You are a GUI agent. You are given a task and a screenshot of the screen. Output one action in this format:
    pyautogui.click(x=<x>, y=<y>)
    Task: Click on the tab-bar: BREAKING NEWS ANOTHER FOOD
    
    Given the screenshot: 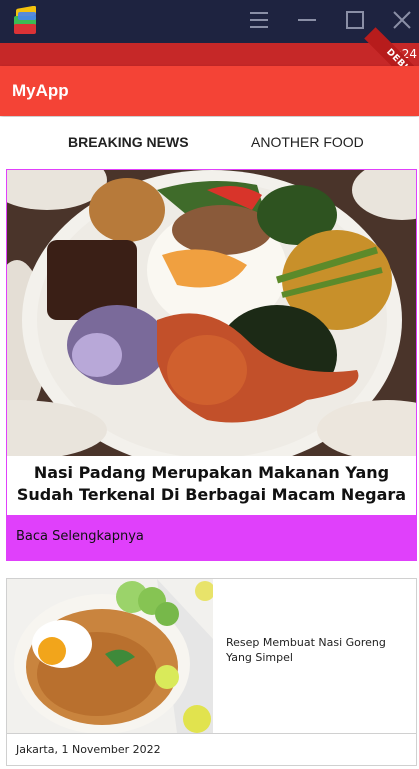 What is the action you would take?
    pyautogui.click(x=209, y=142)
    